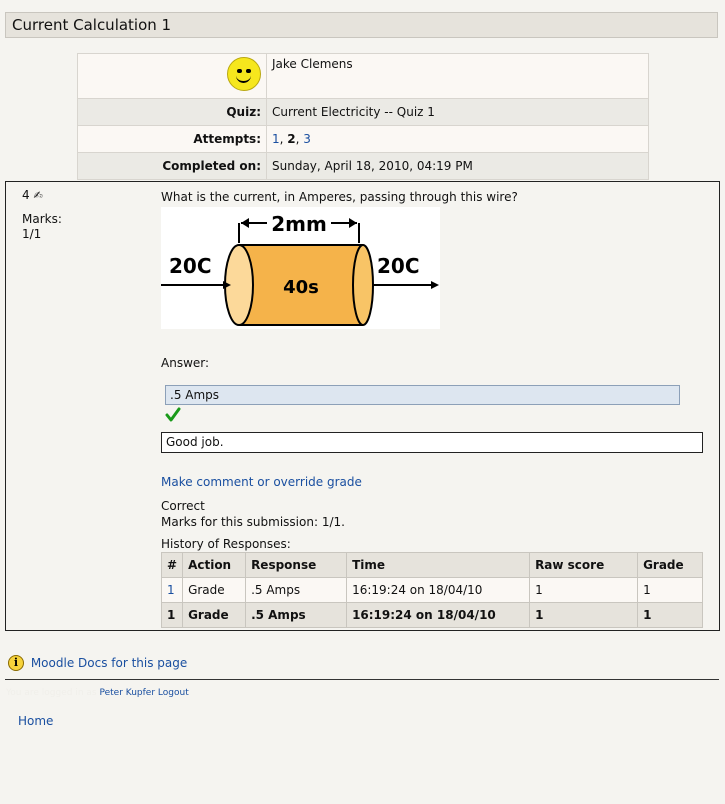  What do you see at coordinates (361, 25) in the screenshot?
I see `page-title-bar: Current Calculation 1` at bounding box center [361, 25].